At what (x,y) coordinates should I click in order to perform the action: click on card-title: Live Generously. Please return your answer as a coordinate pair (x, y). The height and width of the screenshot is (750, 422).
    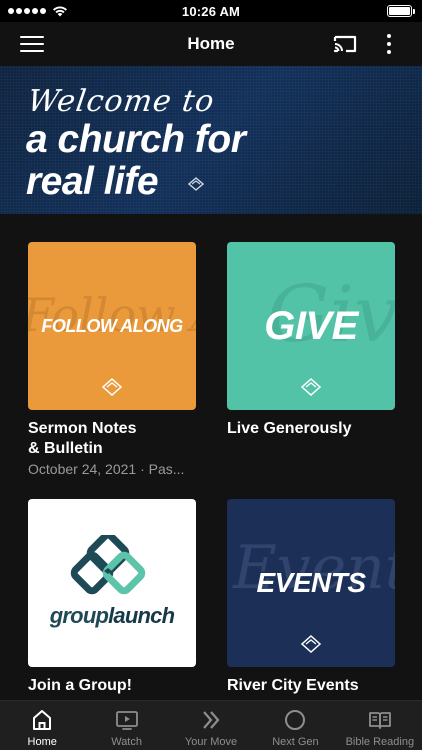
    Looking at the image, I should click on (289, 428).